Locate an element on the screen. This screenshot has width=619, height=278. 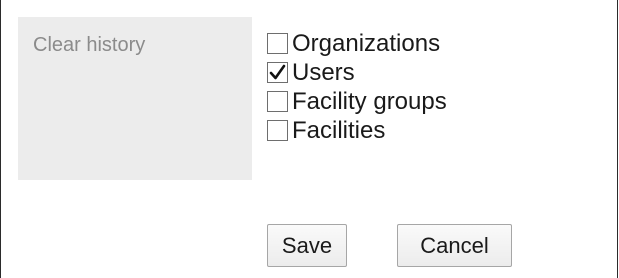
facilities-checkbox is located at coordinates (277, 130).